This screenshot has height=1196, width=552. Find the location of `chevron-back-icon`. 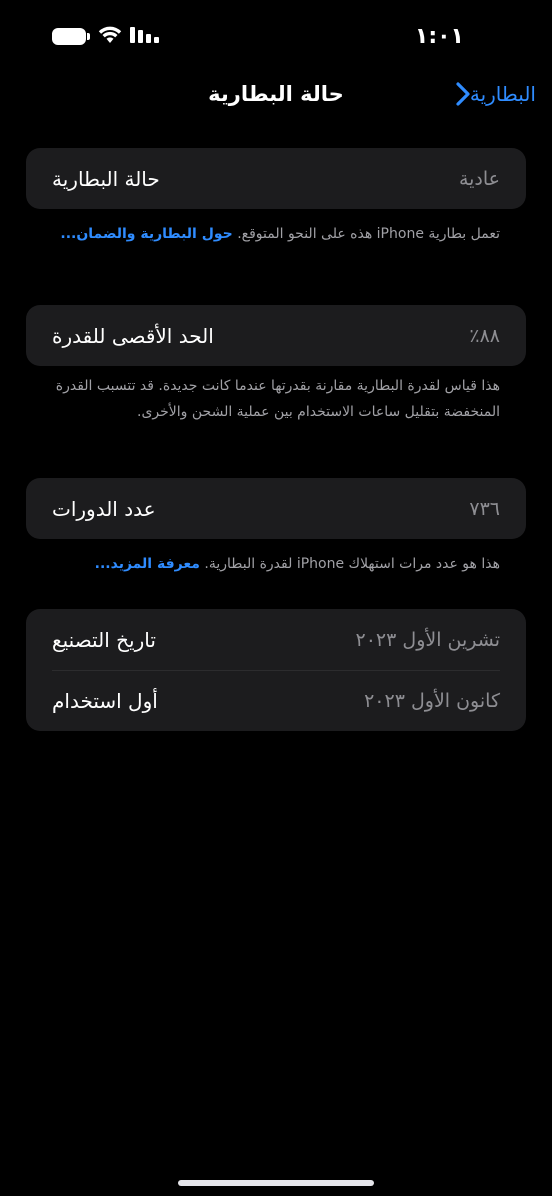

chevron-back-icon is located at coordinates (463, 94).